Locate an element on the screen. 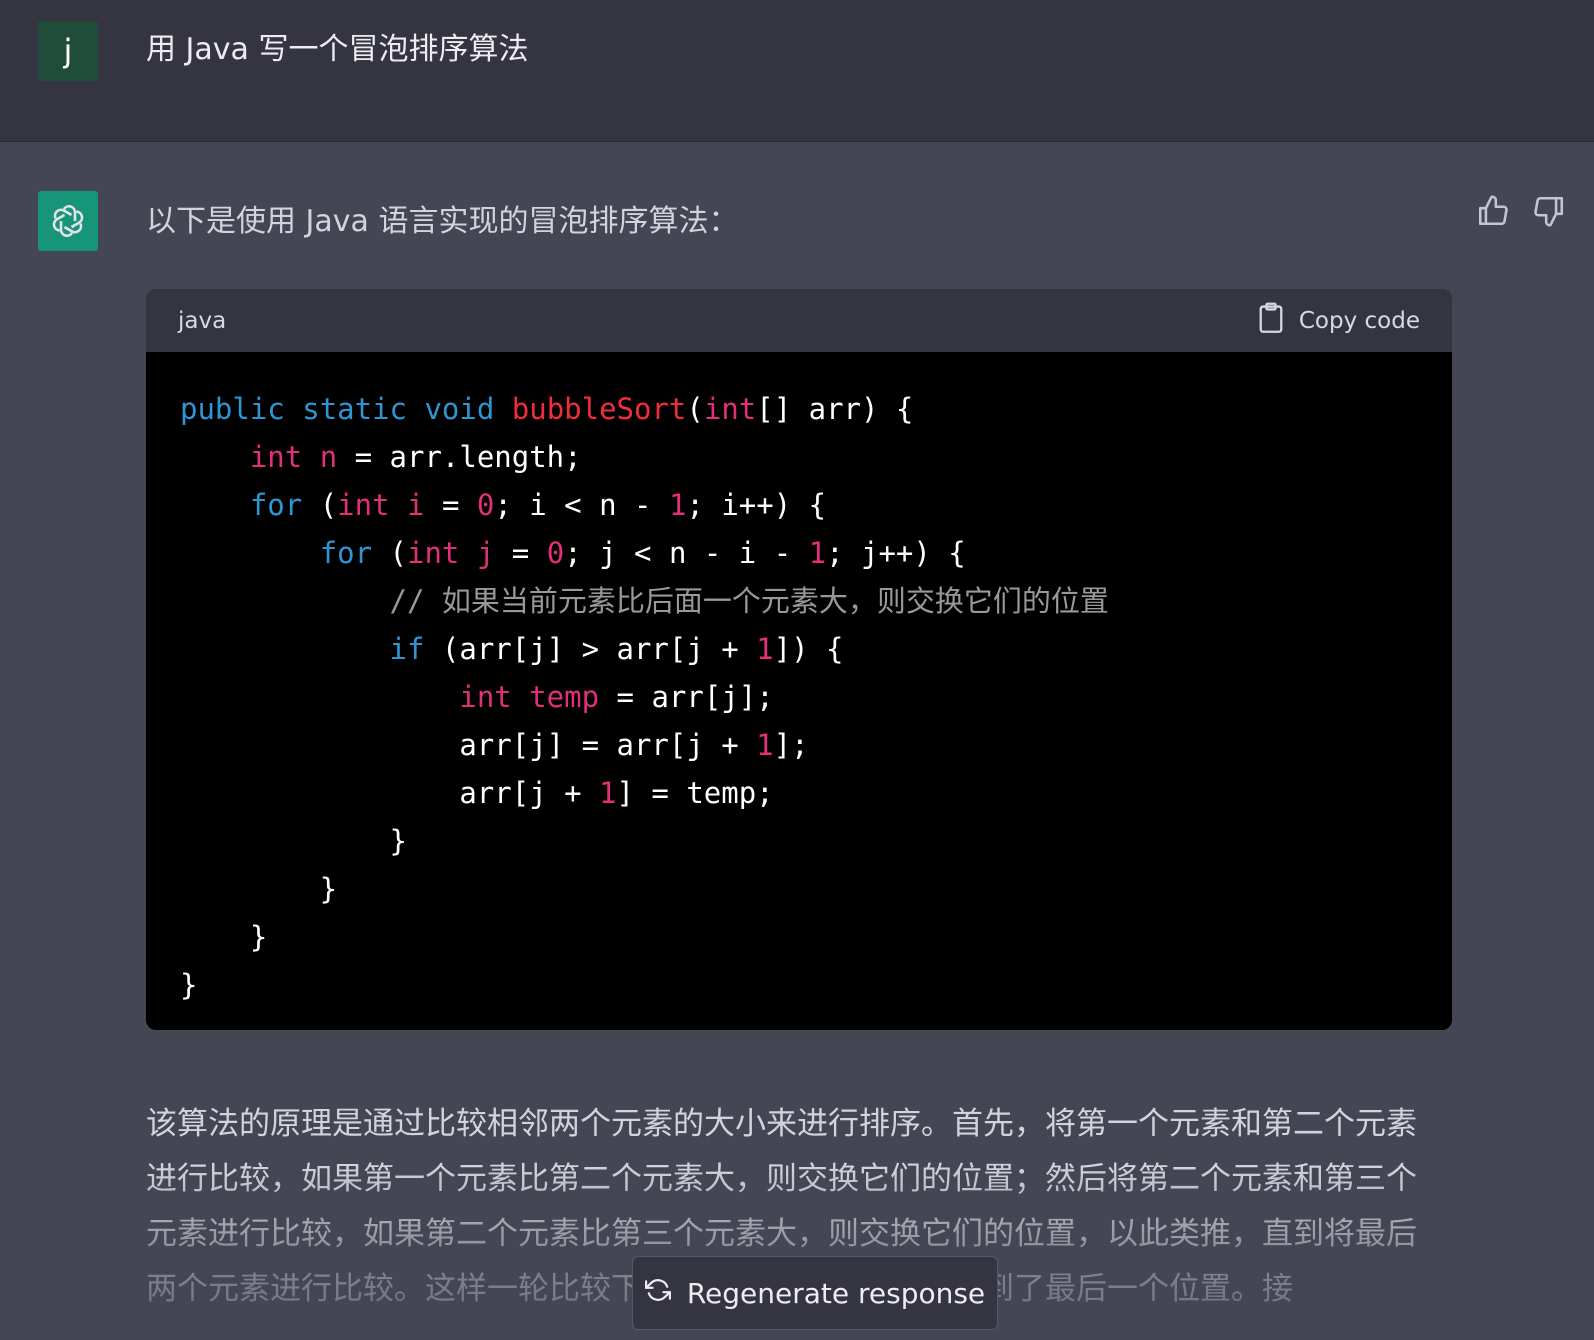  user-message-text: 用 Java 写一个冒泡排序算法 is located at coordinates (337, 49).